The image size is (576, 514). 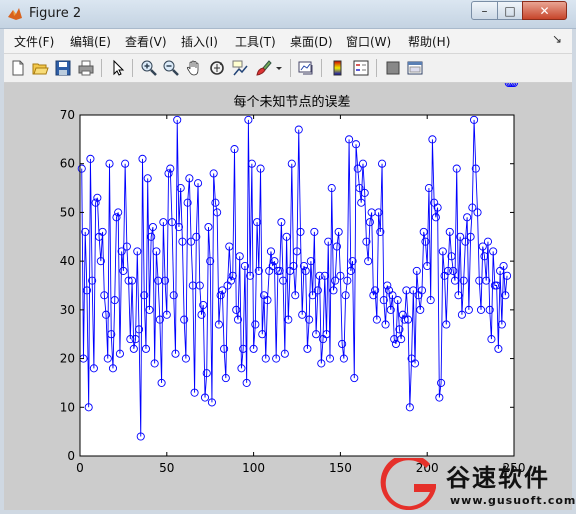 I want to click on menu-file: 文件(F), so click(x=34, y=41).